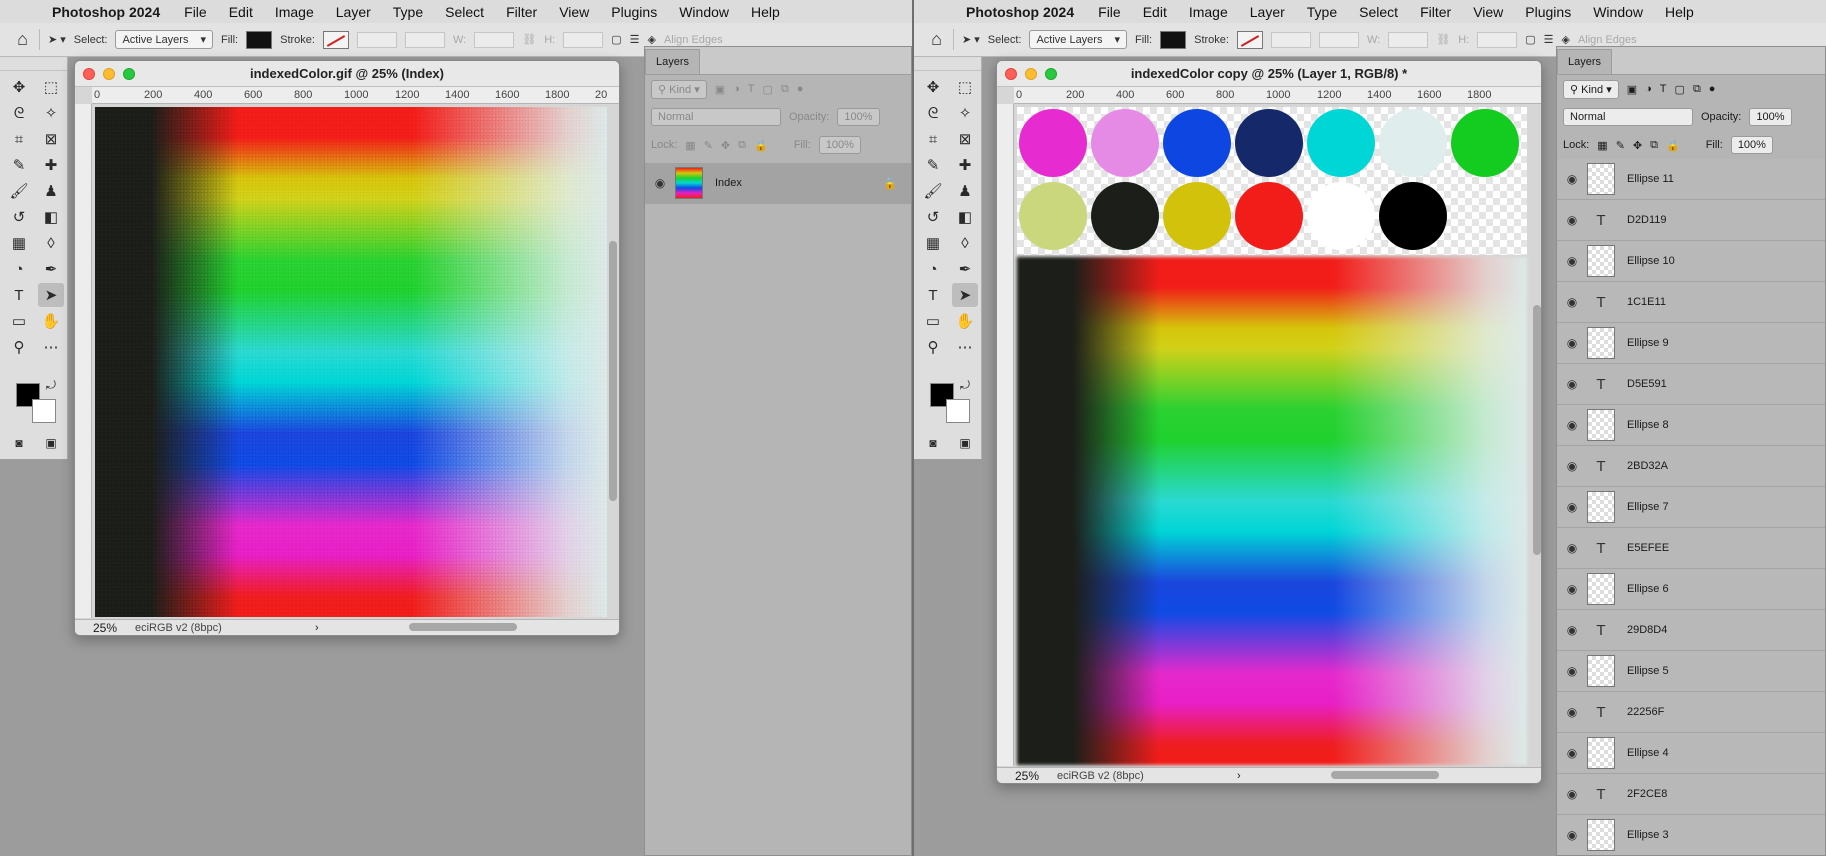  Describe the element at coordinates (1548, 12) in the screenshot. I see `menu-plugins: Plugins` at that location.